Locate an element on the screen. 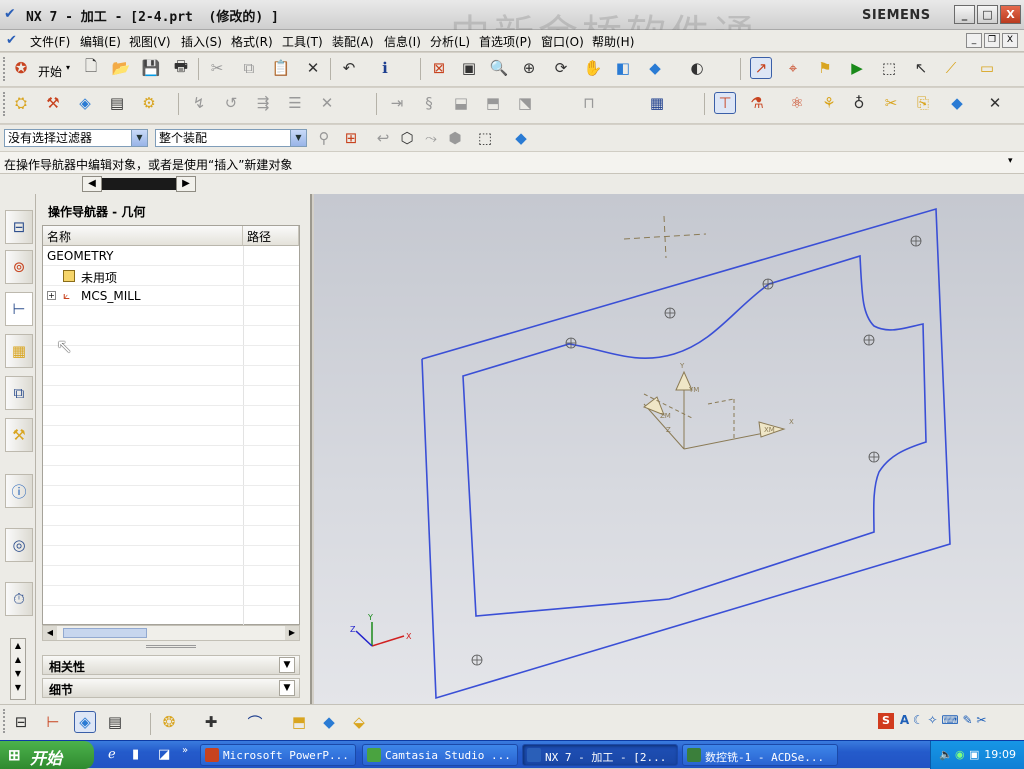 This screenshot has width=1024, height=769. information-icon: ℹ is located at coordinates (385, 68).